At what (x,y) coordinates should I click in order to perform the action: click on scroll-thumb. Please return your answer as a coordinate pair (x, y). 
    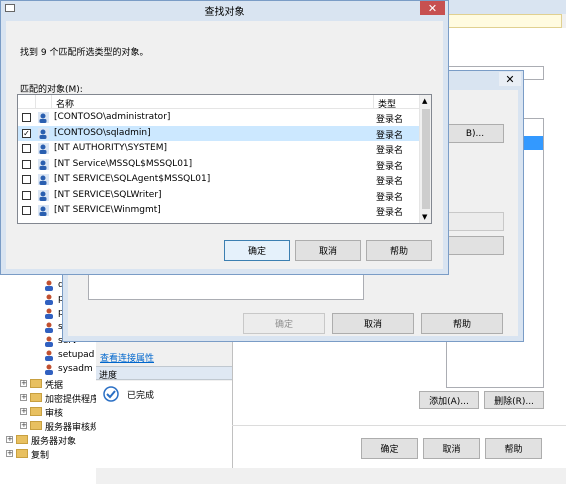
    Looking at the image, I should click on (426, 159).